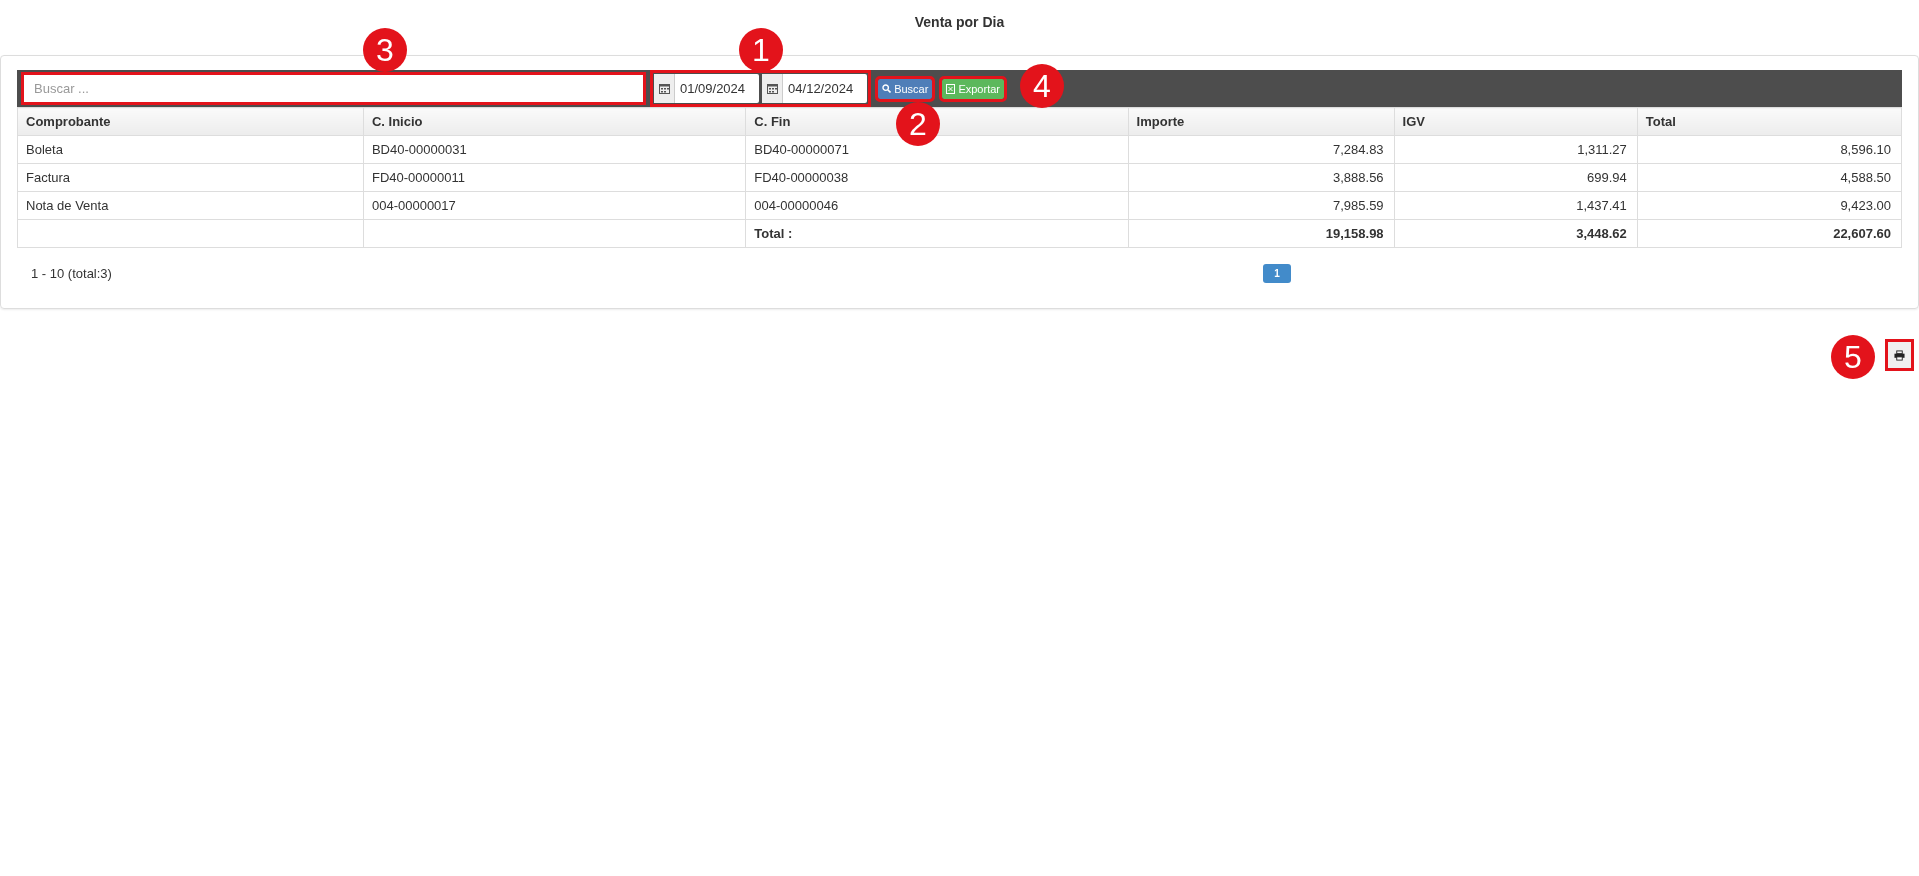  I want to click on table-cell: 9,423.00, so click(1769, 205).